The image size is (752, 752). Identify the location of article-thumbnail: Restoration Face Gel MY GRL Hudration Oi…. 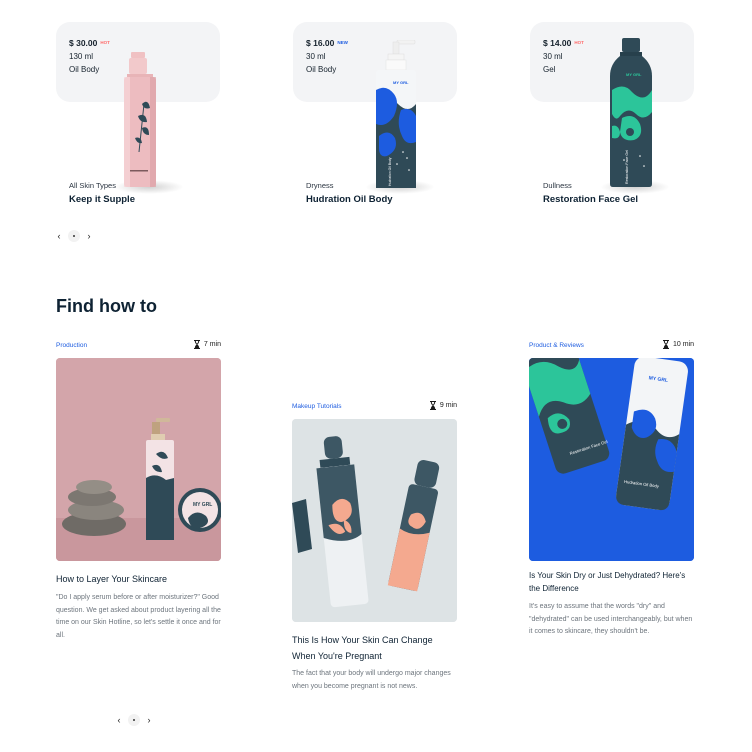
(611, 459).